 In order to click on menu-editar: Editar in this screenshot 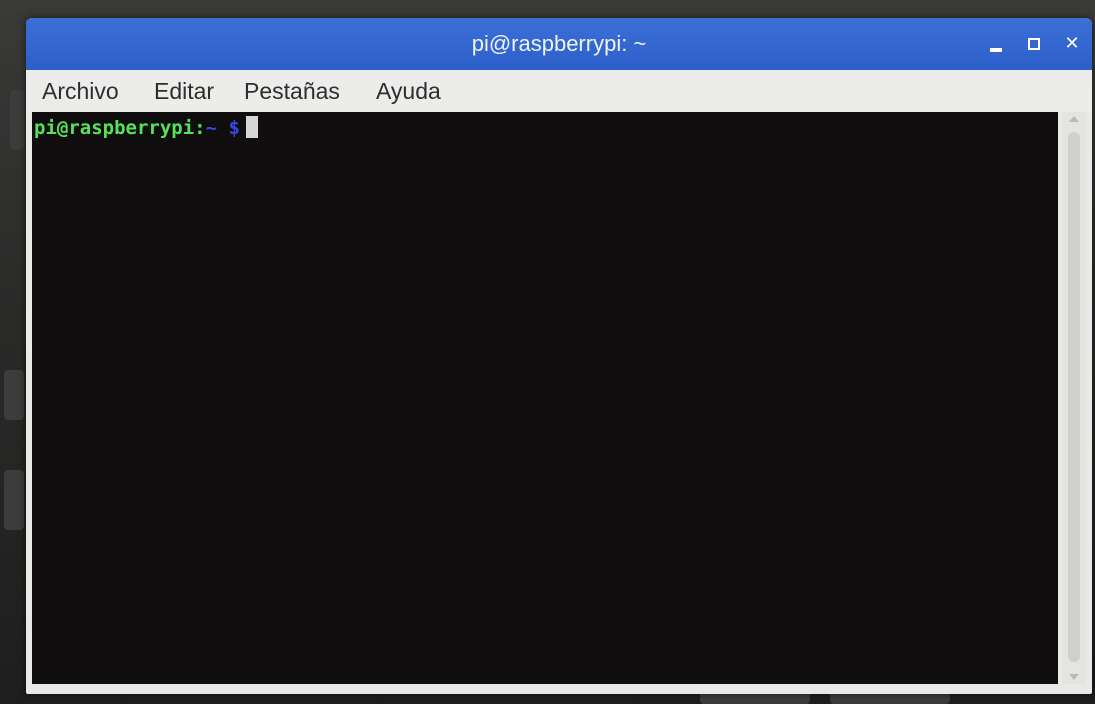, I will do `click(184, 91)`.